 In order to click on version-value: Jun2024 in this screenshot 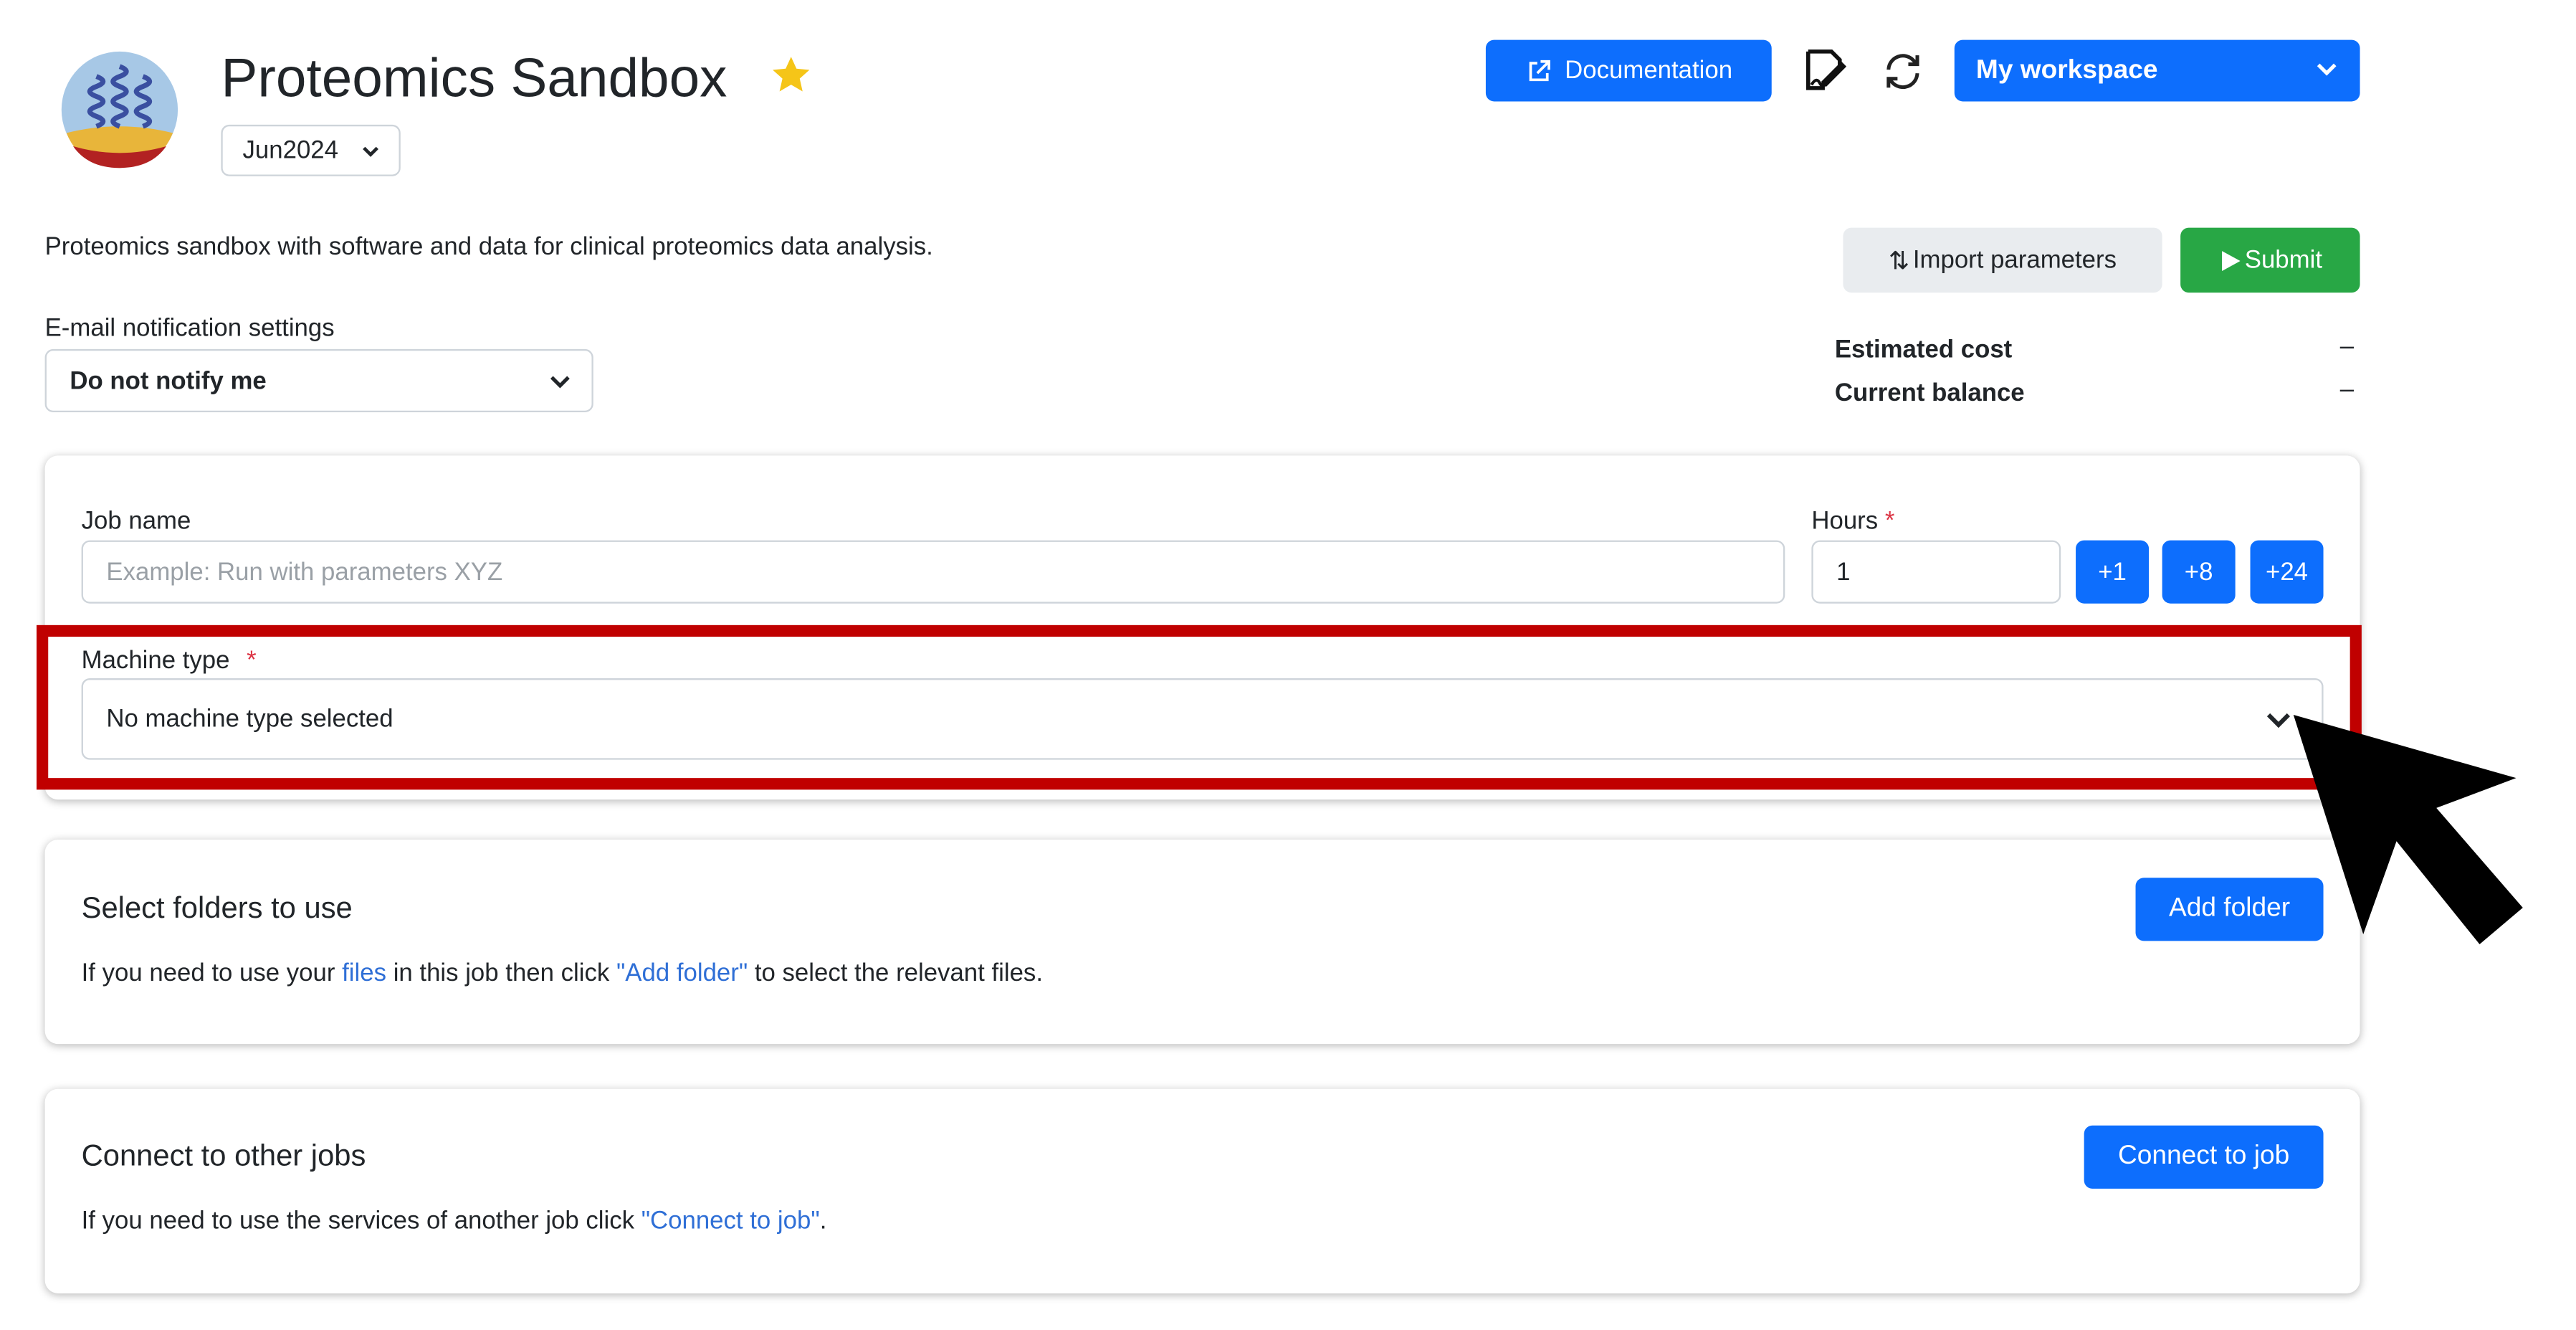, I will do `click(290, 150)`.